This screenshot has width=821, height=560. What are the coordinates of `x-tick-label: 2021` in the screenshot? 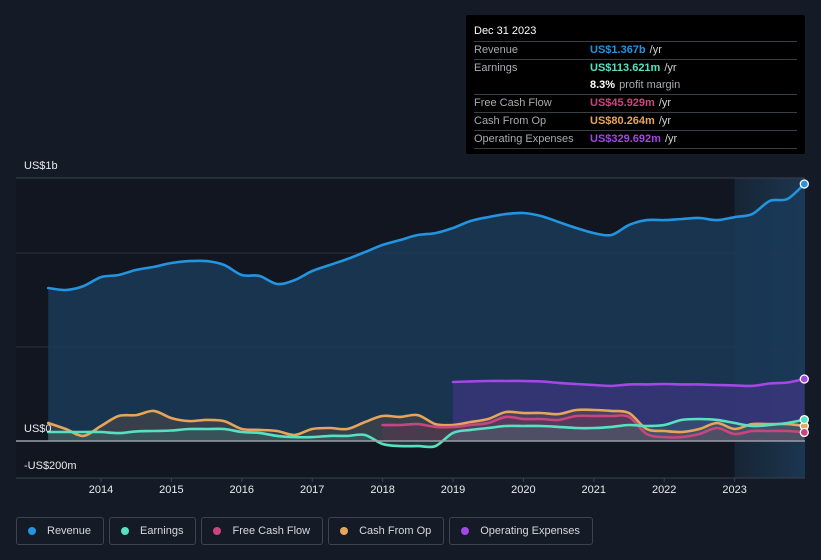 It's located at (594, 490).